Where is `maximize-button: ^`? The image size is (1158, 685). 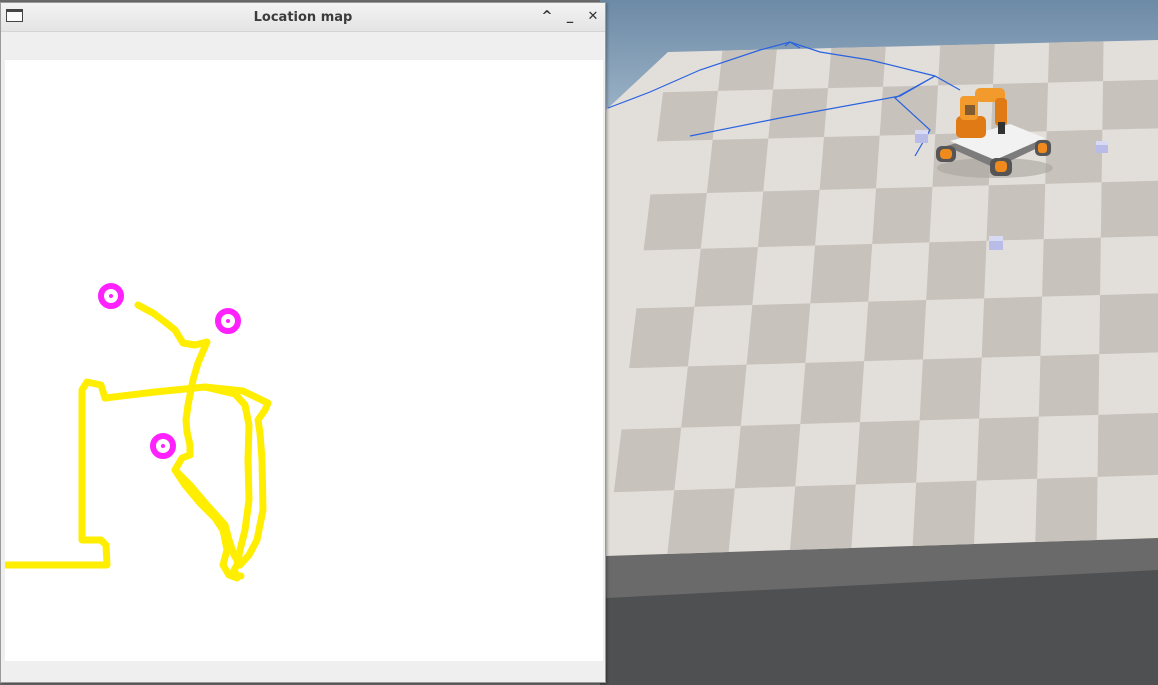
maximize-button: ^ is located at coordinates (547, 17).